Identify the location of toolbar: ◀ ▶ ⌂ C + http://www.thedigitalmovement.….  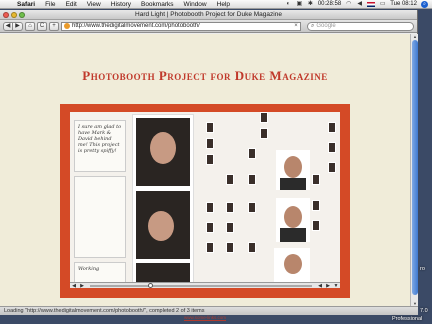
(208, 26).